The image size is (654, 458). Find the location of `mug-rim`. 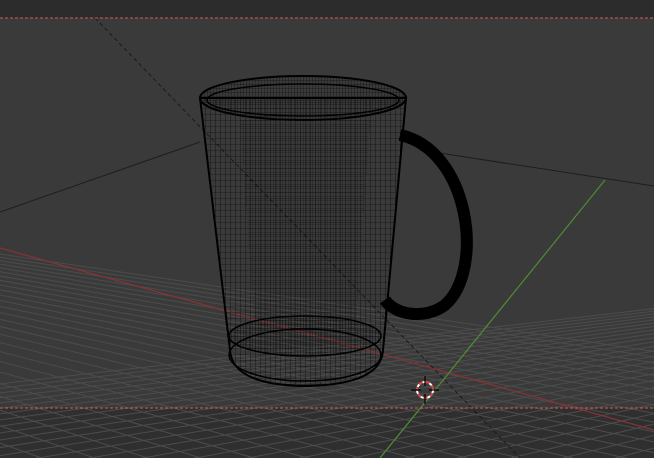

mug-rim is located at coordinates (303, 98).